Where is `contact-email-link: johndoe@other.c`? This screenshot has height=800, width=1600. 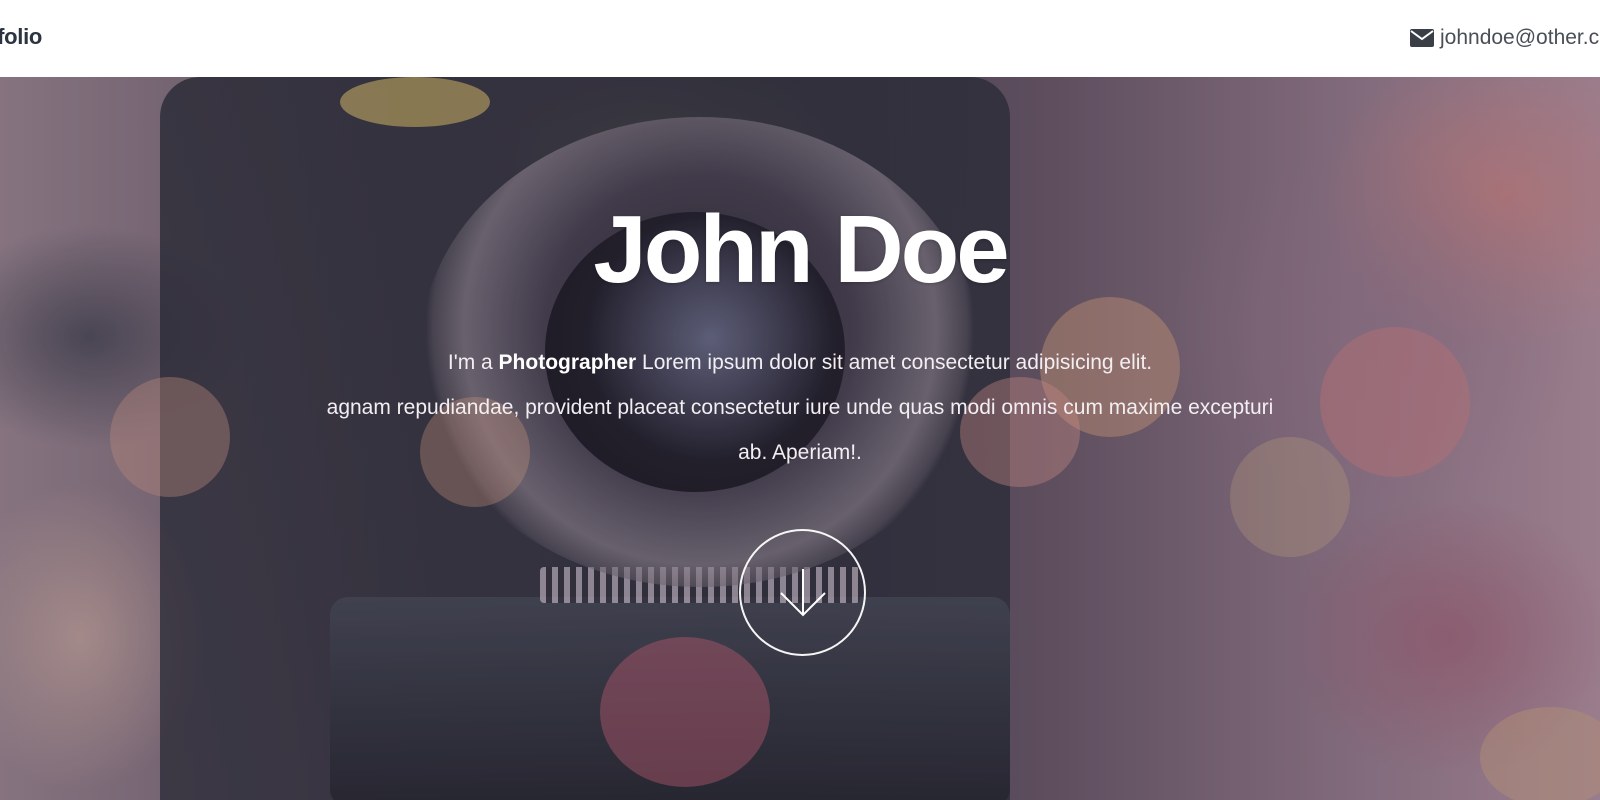
contact-email-link: johndoe@other.c is located at coordinates (1504, 38).